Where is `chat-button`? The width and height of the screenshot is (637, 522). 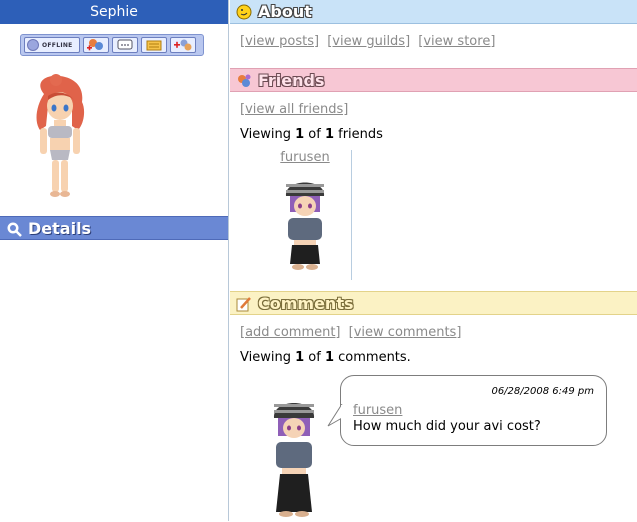
chat-button is located at coordinates (125, 45).